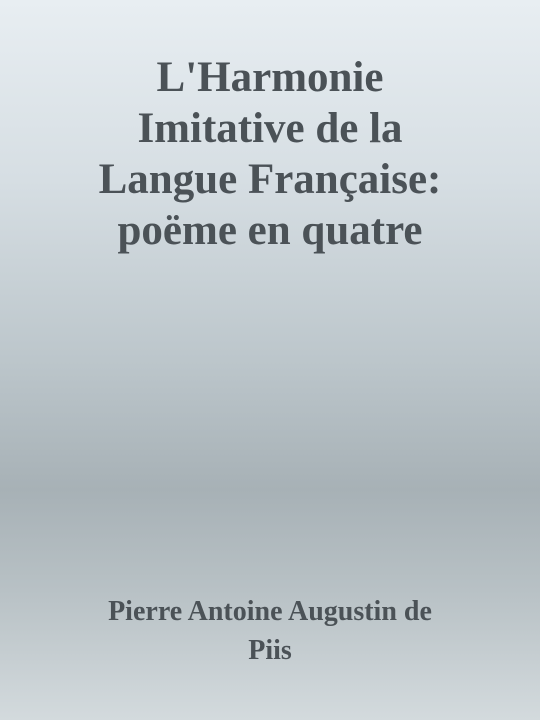 The width and height of the screenshot is (540, 720). Describe the element at coordinates (270, 128) in the screenshot. I see `title-line-2: Imitative de la` at that location.